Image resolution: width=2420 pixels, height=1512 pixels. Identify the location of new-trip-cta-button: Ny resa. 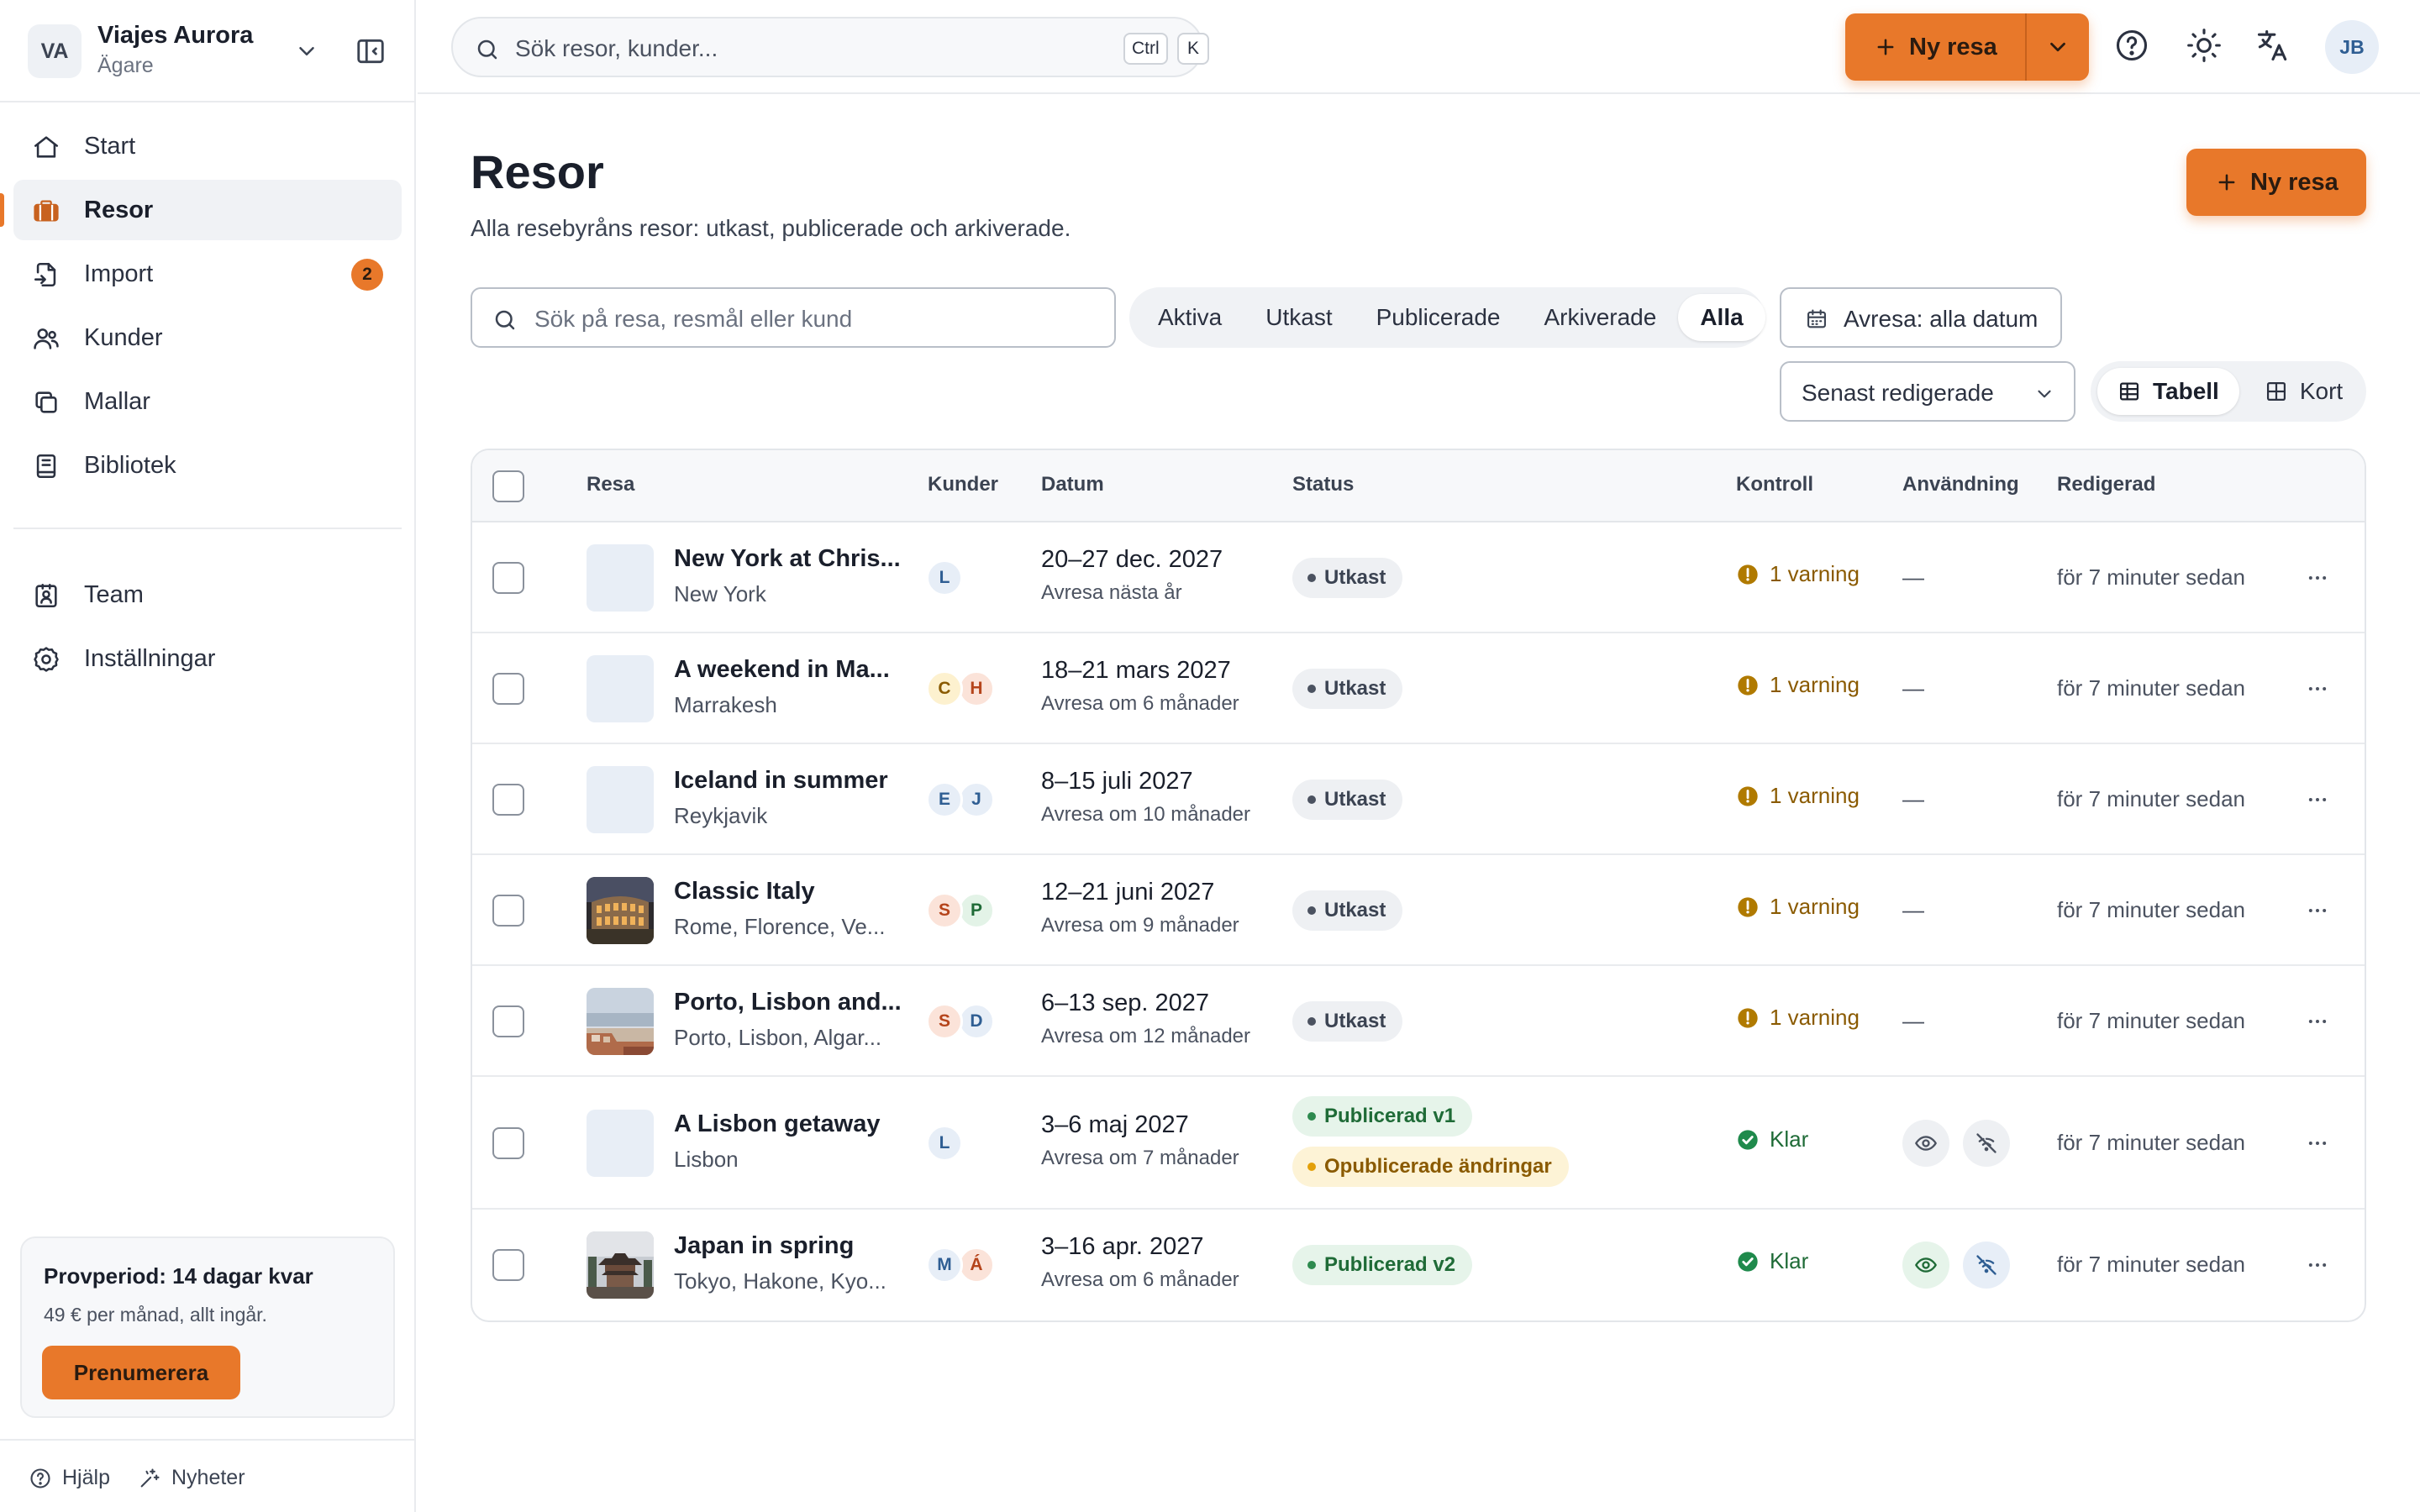
(2276, 182).